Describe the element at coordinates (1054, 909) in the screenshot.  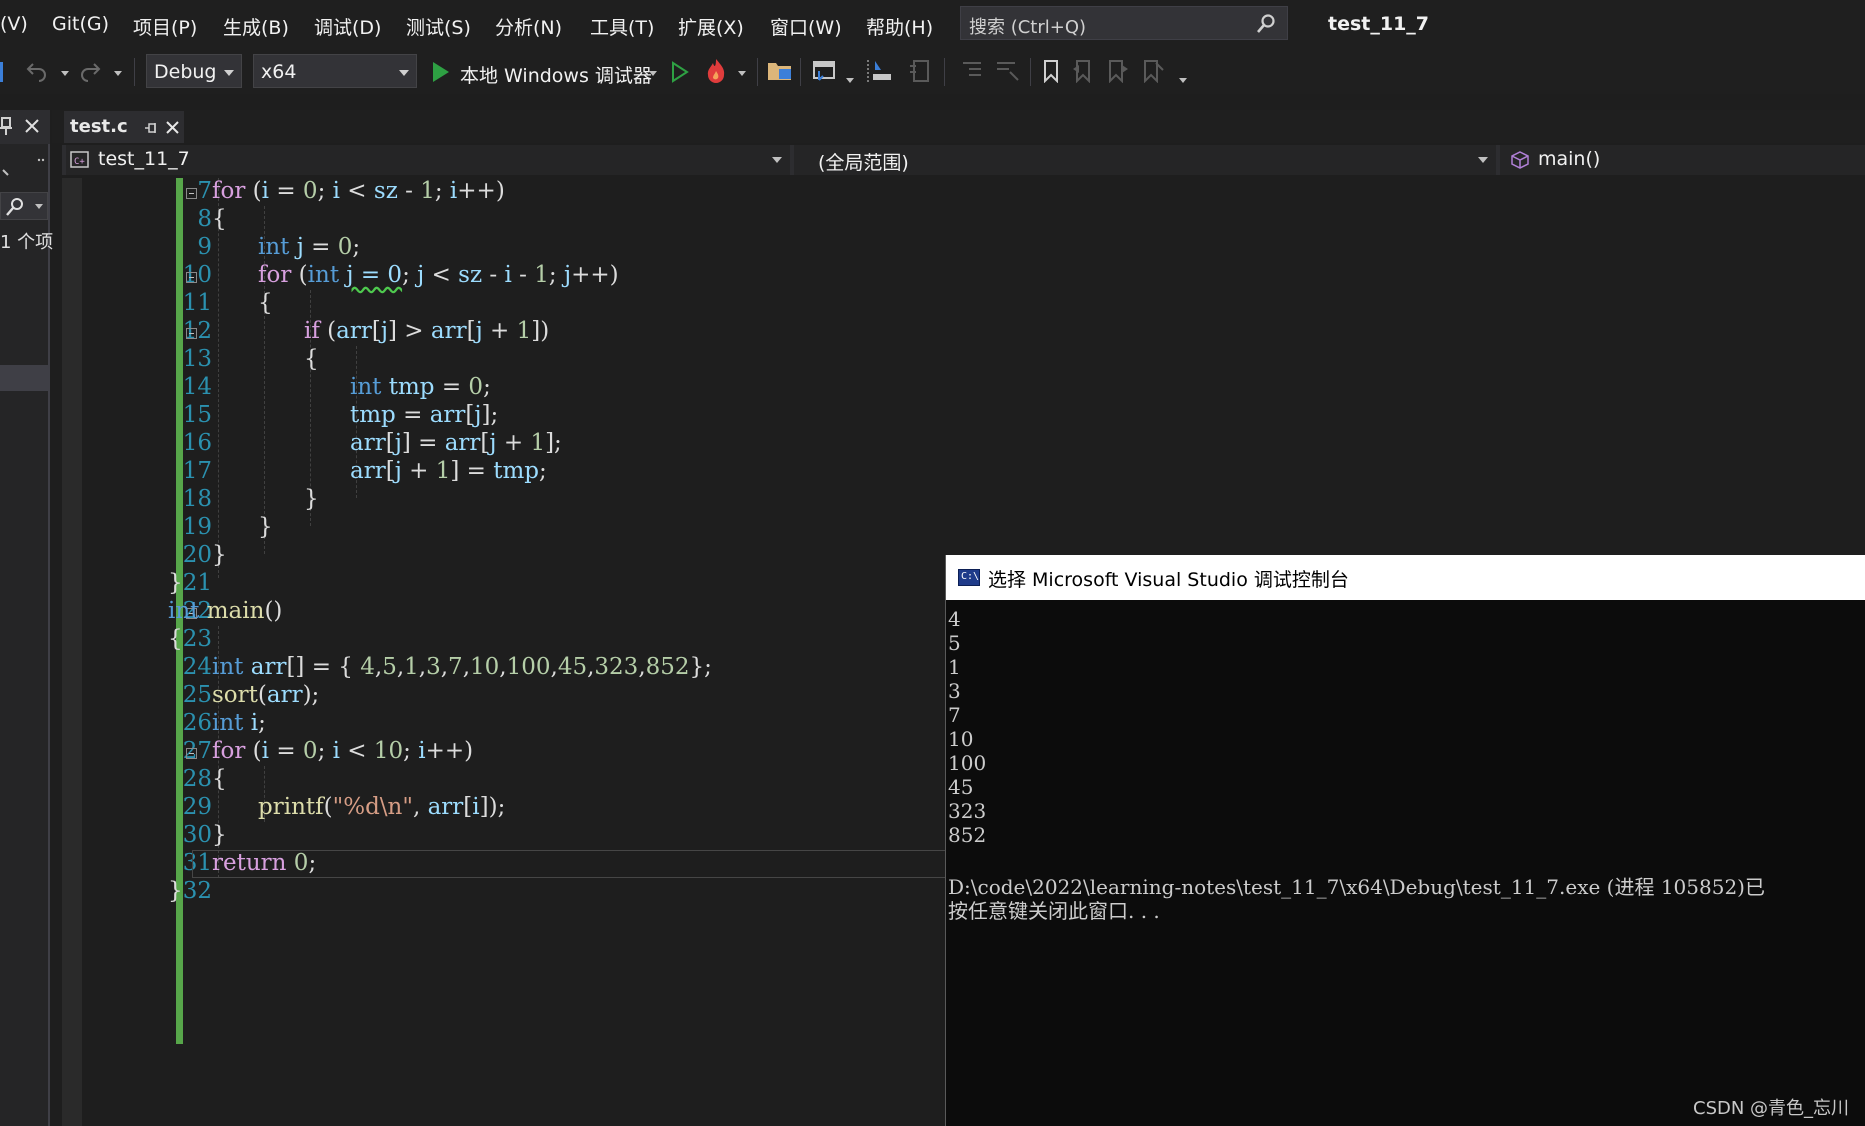
I see `console-close-hint: 按任意键关闭此窗口. . .` at that location.